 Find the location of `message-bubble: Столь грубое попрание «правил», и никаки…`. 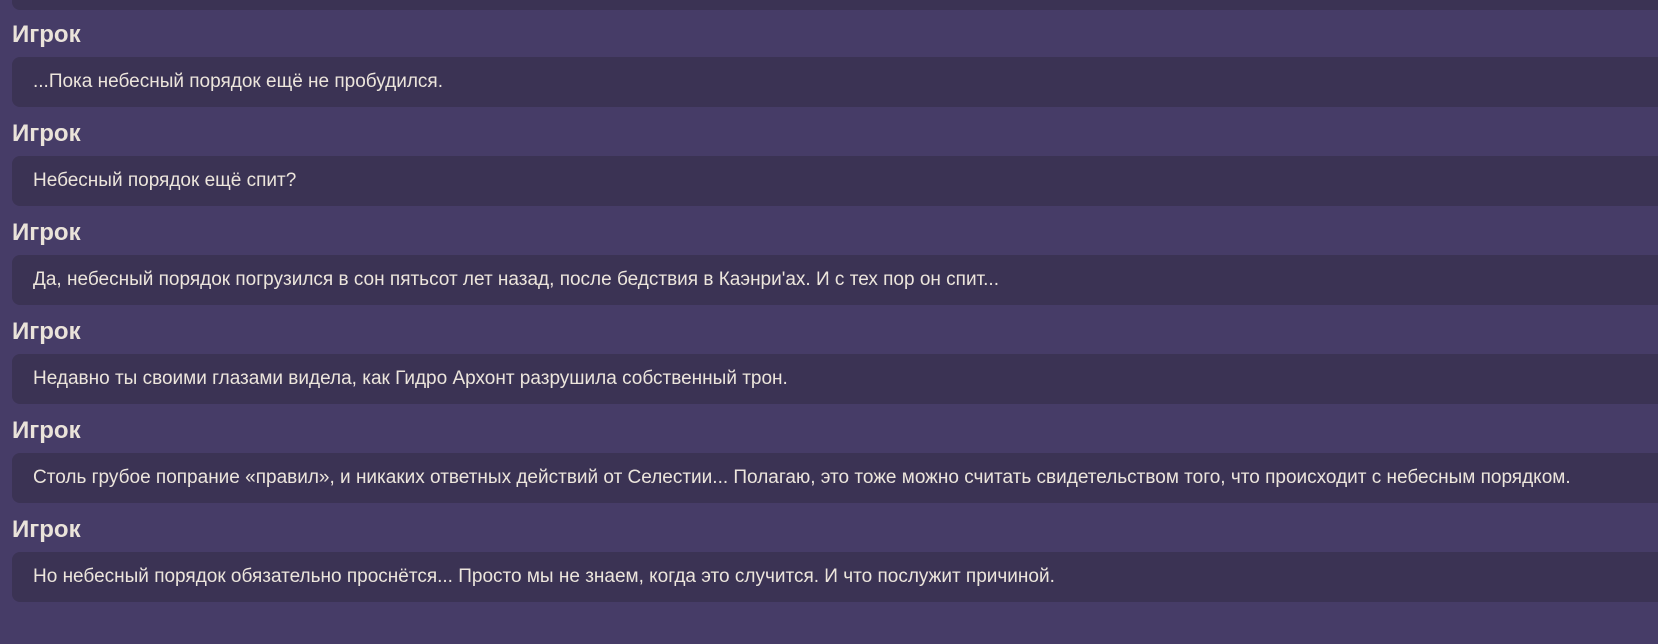

message-bubble: Столь грубое попрание «правил», и никаки… is located at coordinates (835, 478).